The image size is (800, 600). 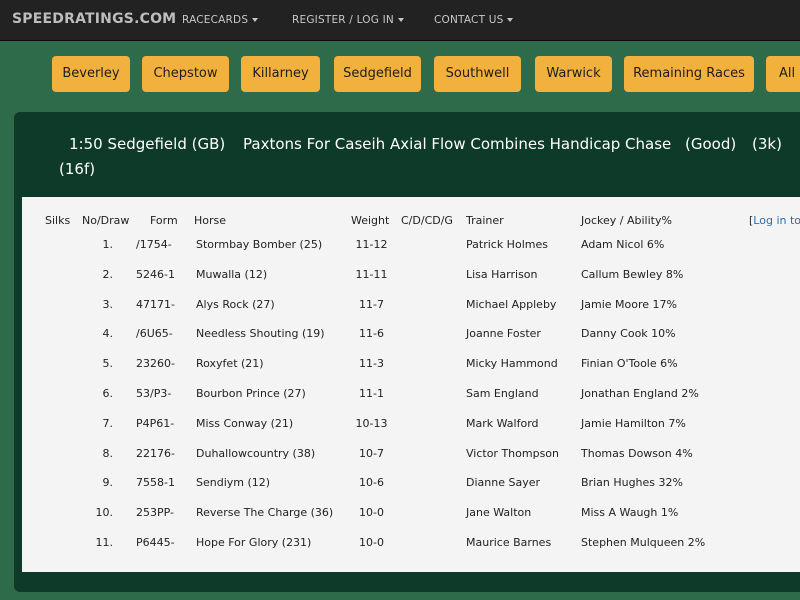 I want to click on cell-jockey: Thomas Dowson 4%, so click(x=637, y=453).